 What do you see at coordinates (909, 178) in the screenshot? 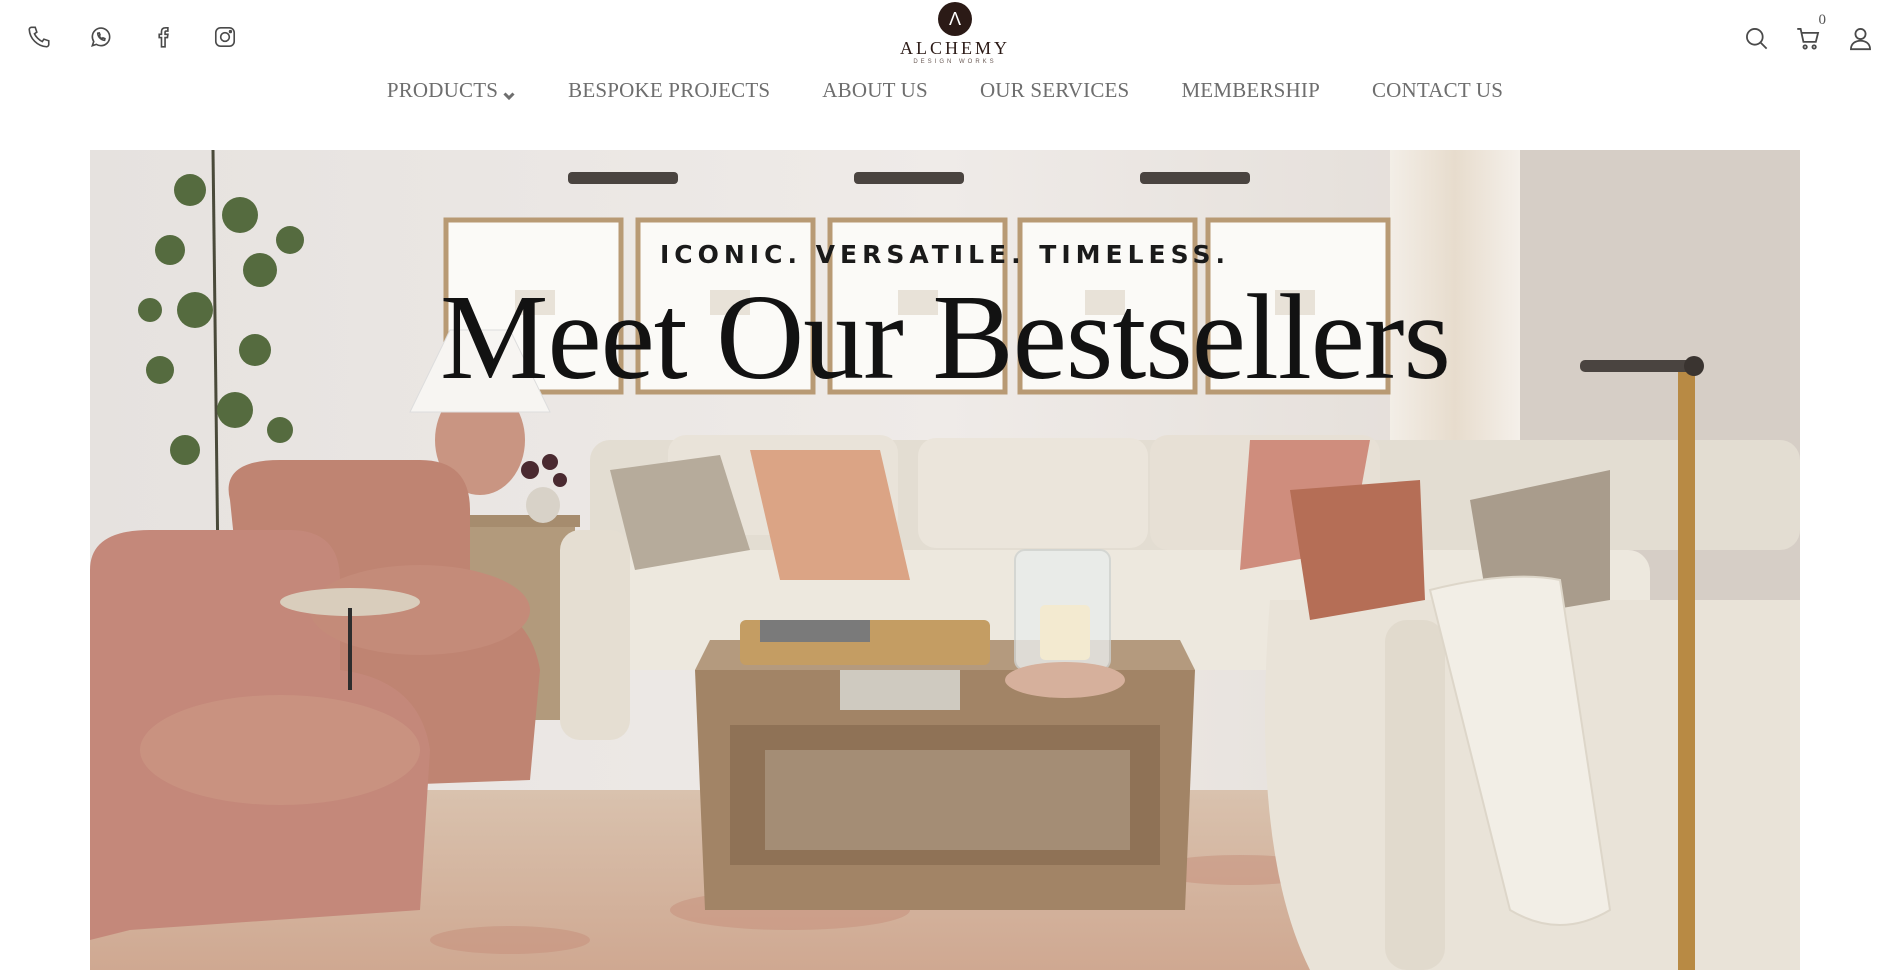
I see `wall-sconces` at bounding box center [909, 178].